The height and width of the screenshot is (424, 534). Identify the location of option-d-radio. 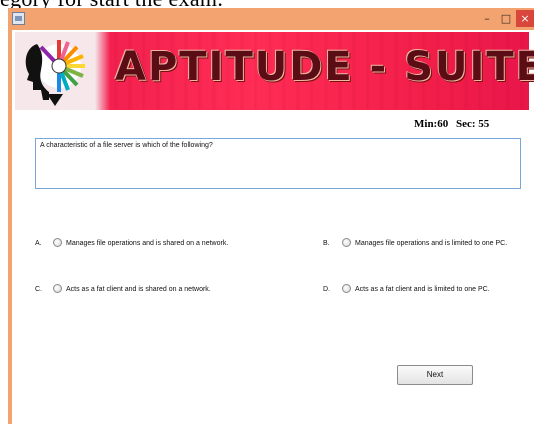
(346, 288).